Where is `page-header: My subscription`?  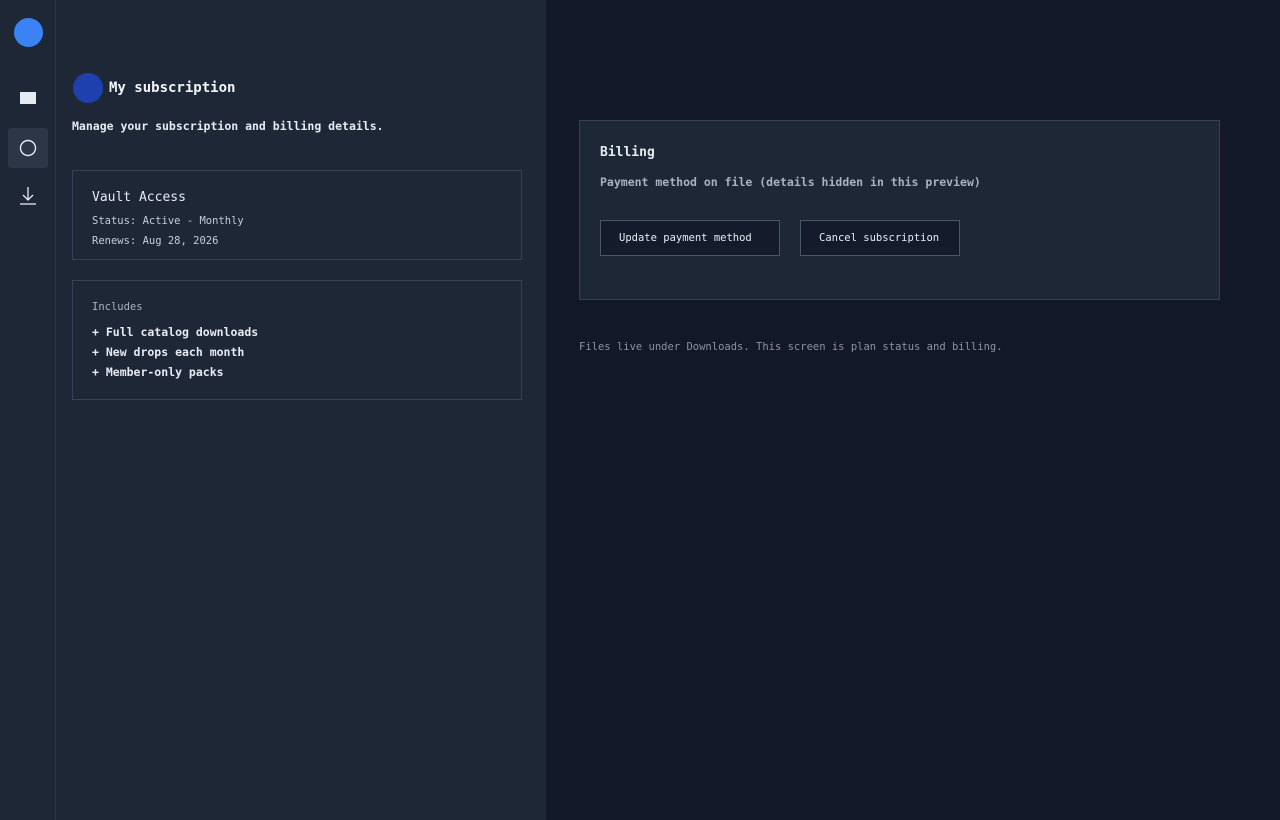 page-header: My subscription is located at coordinates (154, 88).